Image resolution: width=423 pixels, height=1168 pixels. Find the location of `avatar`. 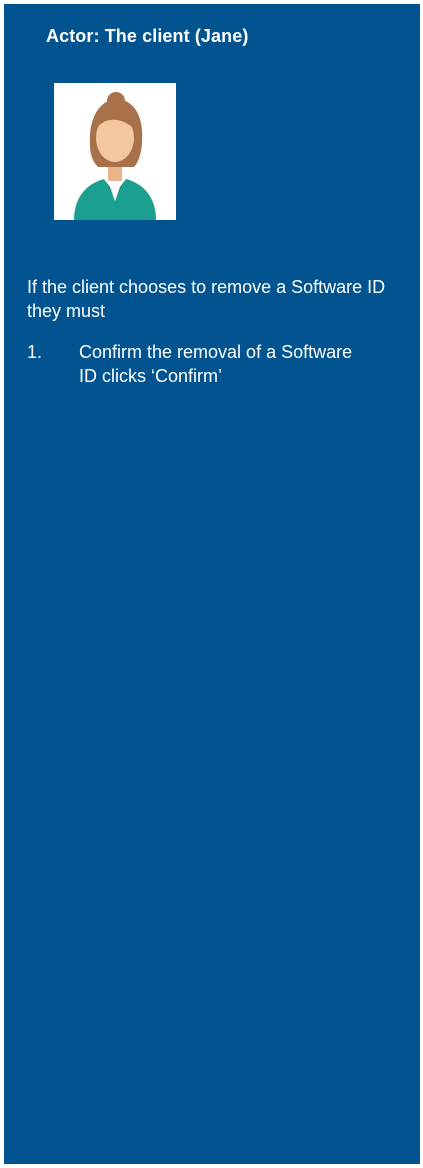

avatar is located at coordinates (115, 151).